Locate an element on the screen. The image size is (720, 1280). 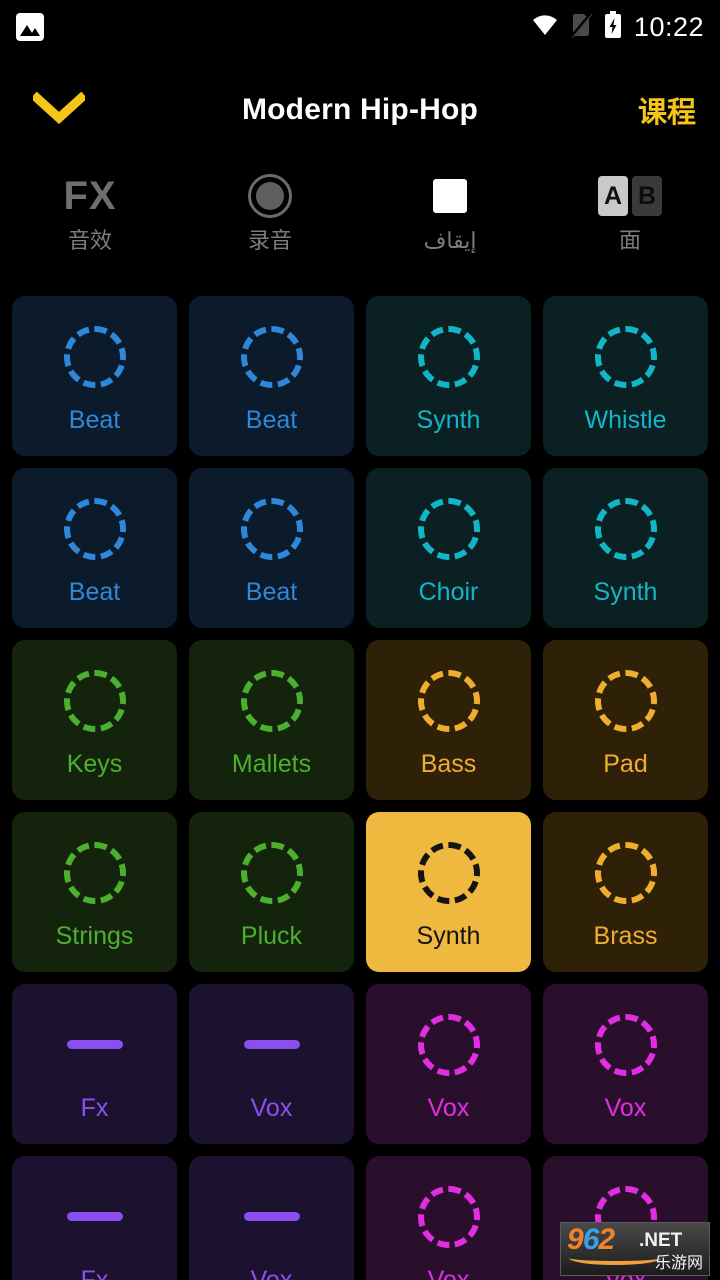
loop-cell-fx-20: Fx is located at coordinates (94, 1218).